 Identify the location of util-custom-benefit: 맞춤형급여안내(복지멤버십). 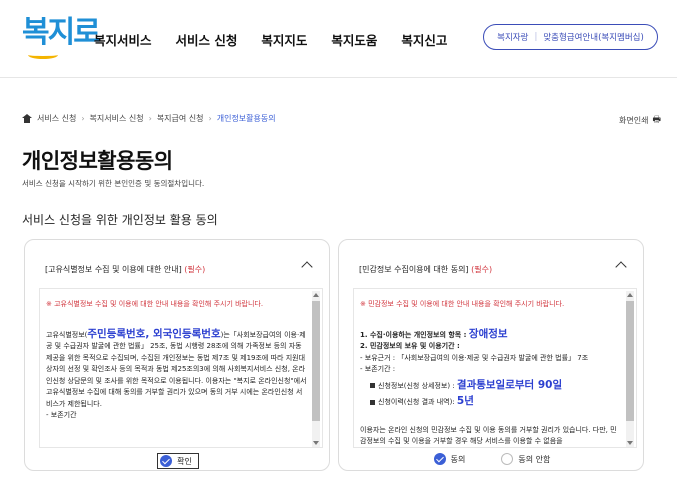
(593, 37).